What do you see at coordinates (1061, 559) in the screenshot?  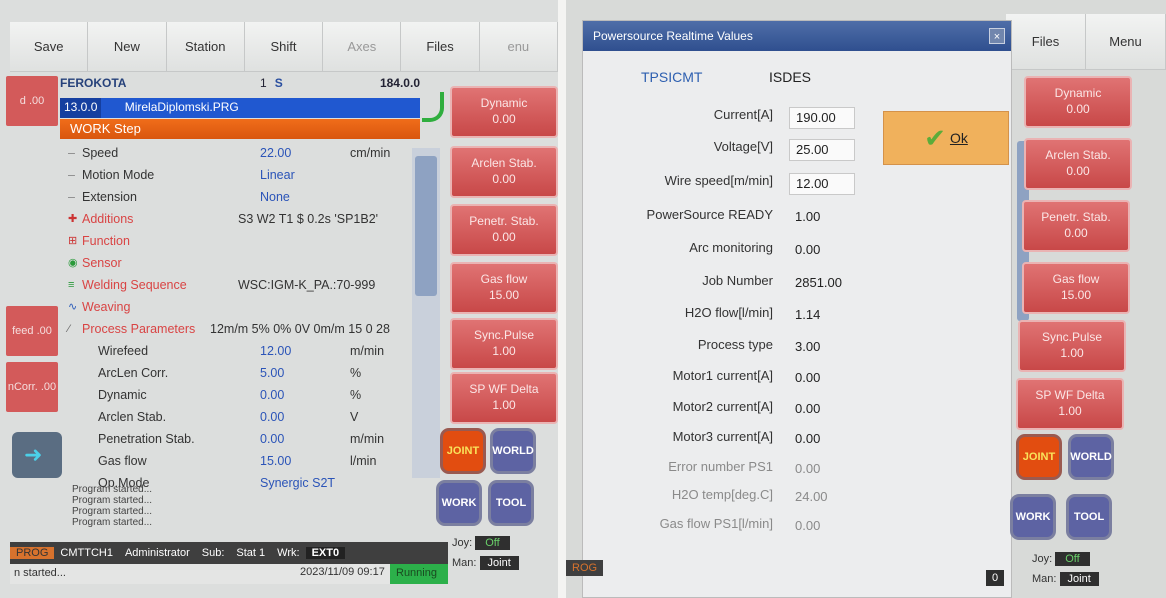 I see `joy-status: Joy: Off` at bounding box center [1061, 559].